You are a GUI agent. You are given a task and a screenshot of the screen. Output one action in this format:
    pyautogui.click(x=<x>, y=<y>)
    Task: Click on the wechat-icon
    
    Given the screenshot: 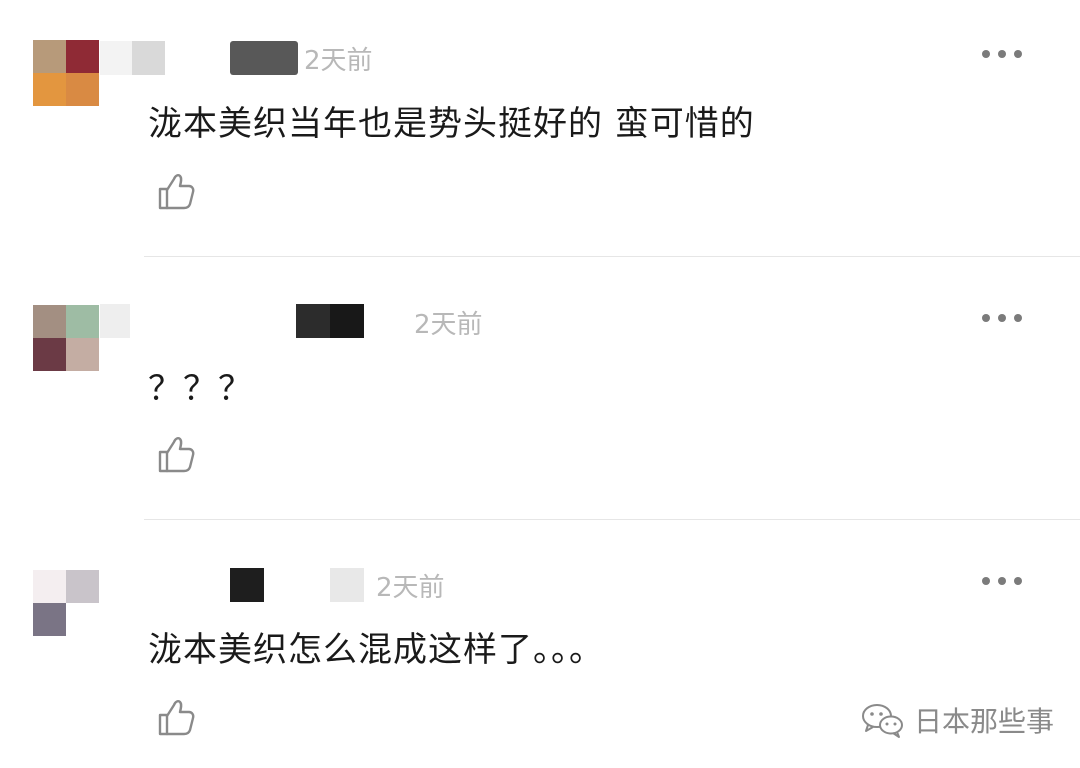 What is the action you would take?
    pyautogui.click(x=882, y=721)
    